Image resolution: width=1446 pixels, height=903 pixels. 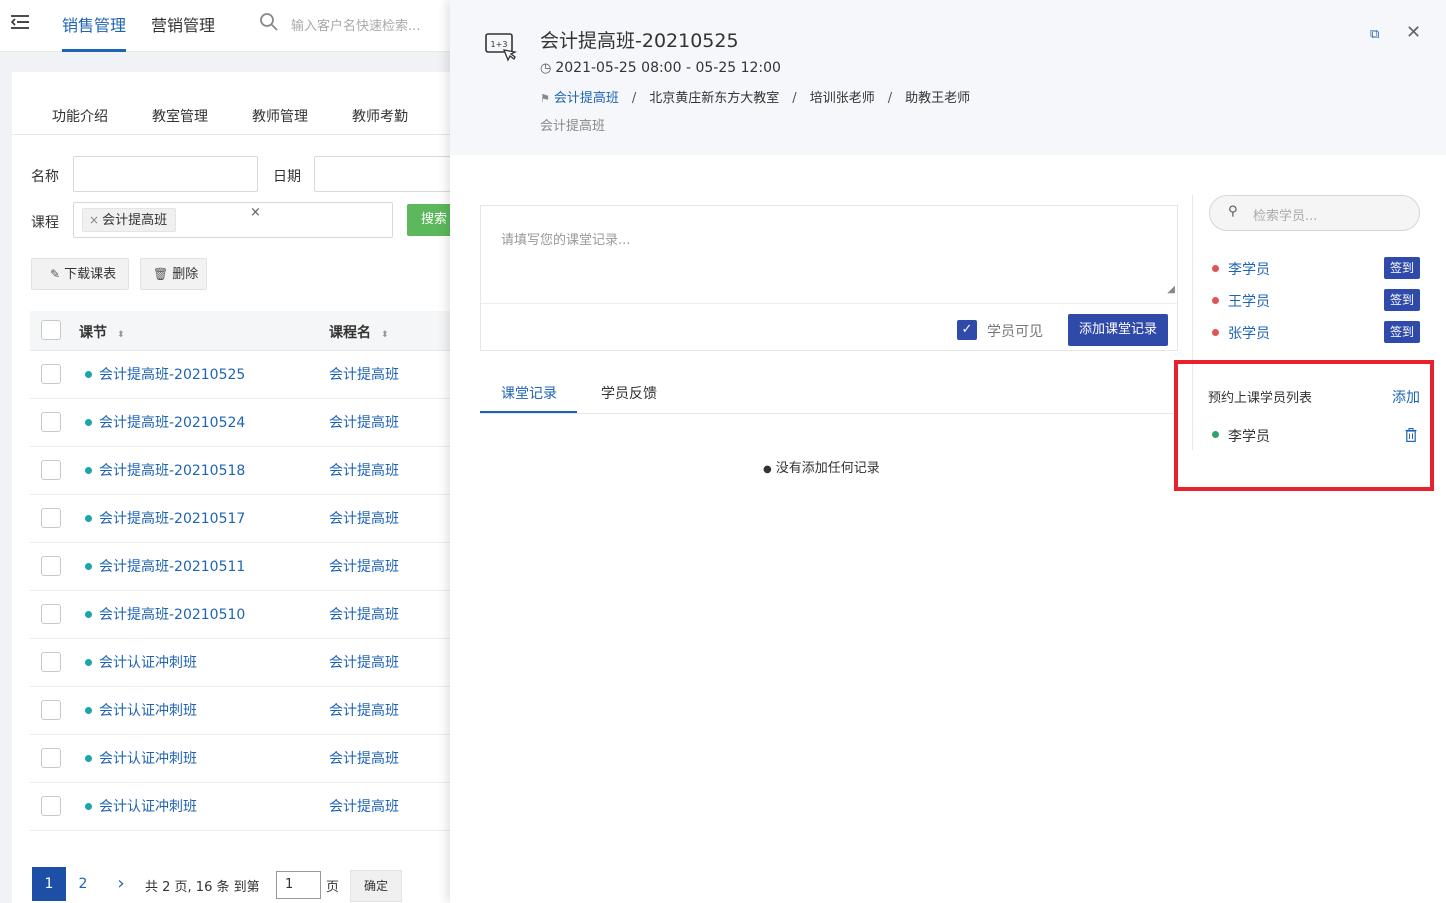 I want to click on highlight-box, so click(x=1304, y=425).